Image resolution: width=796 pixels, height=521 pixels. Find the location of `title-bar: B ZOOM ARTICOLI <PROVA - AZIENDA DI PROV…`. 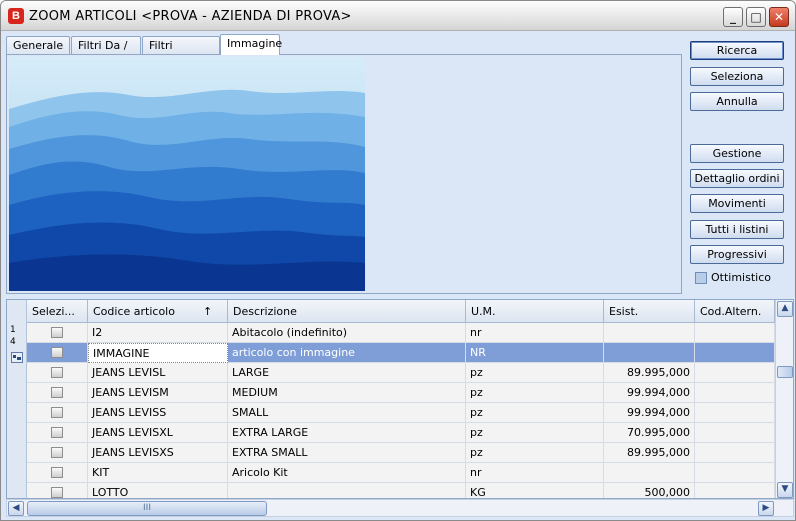

title-bar: B ZOOM ARTICOLI <PROVA - AZIENDA DI PROV… is located at coordinates (398, 16).